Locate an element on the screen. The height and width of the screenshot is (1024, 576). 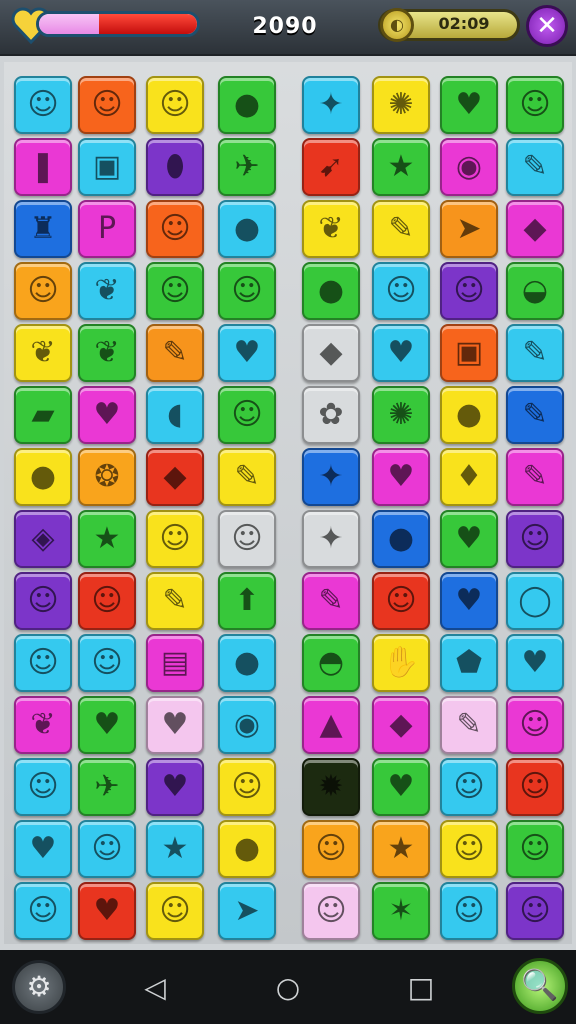
game-tile: ◈ is located at coordinates (43, 539).